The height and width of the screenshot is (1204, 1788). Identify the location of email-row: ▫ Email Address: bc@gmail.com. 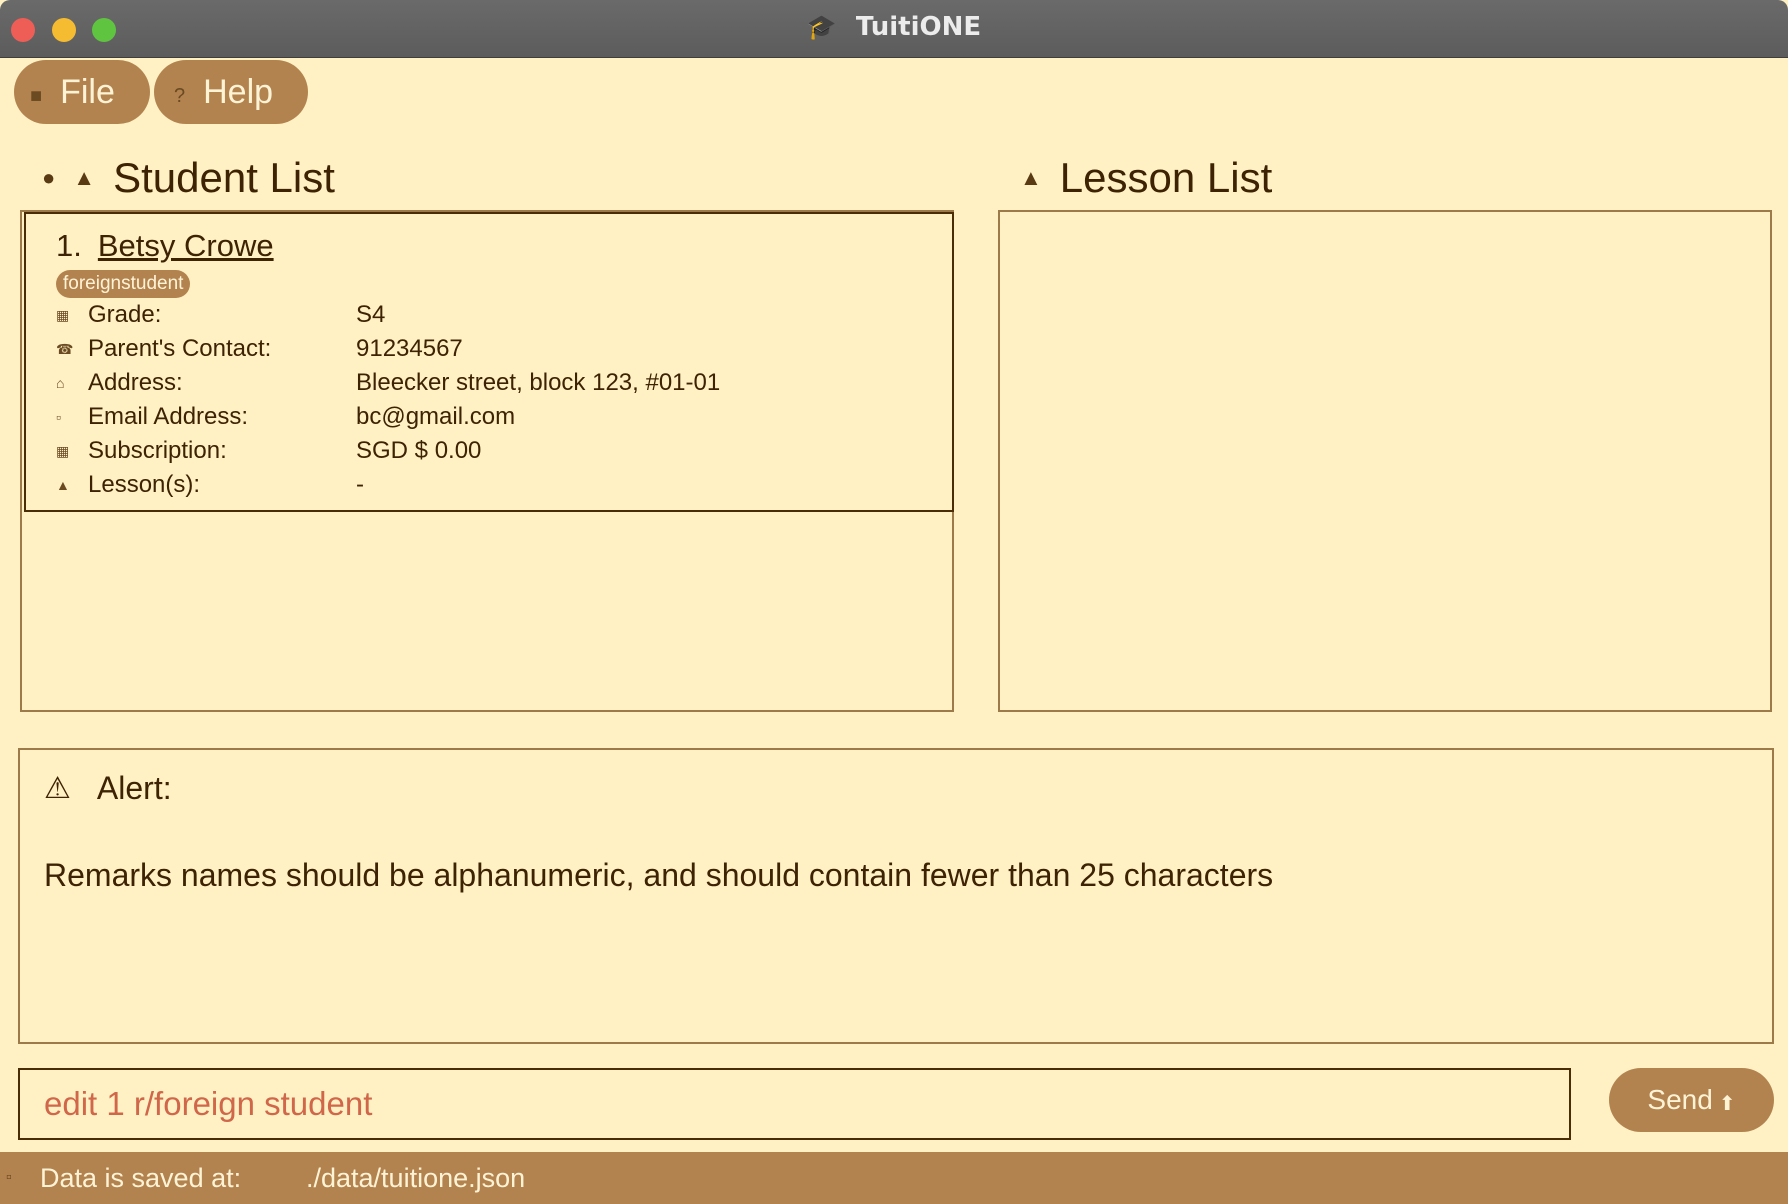
(489, 417).